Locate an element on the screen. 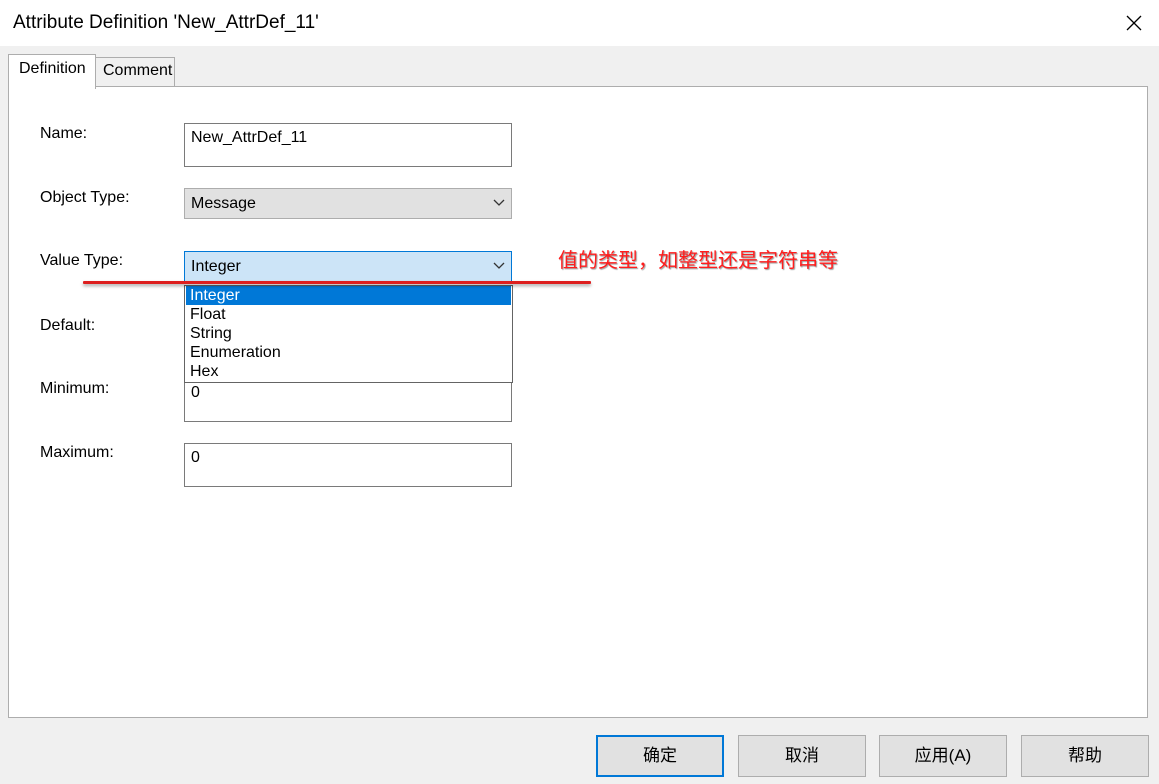 The image size is (1159, 784). value-type-dropdown-list: Integer Float String Enumeration Hex is located at coordinates (348, 334).